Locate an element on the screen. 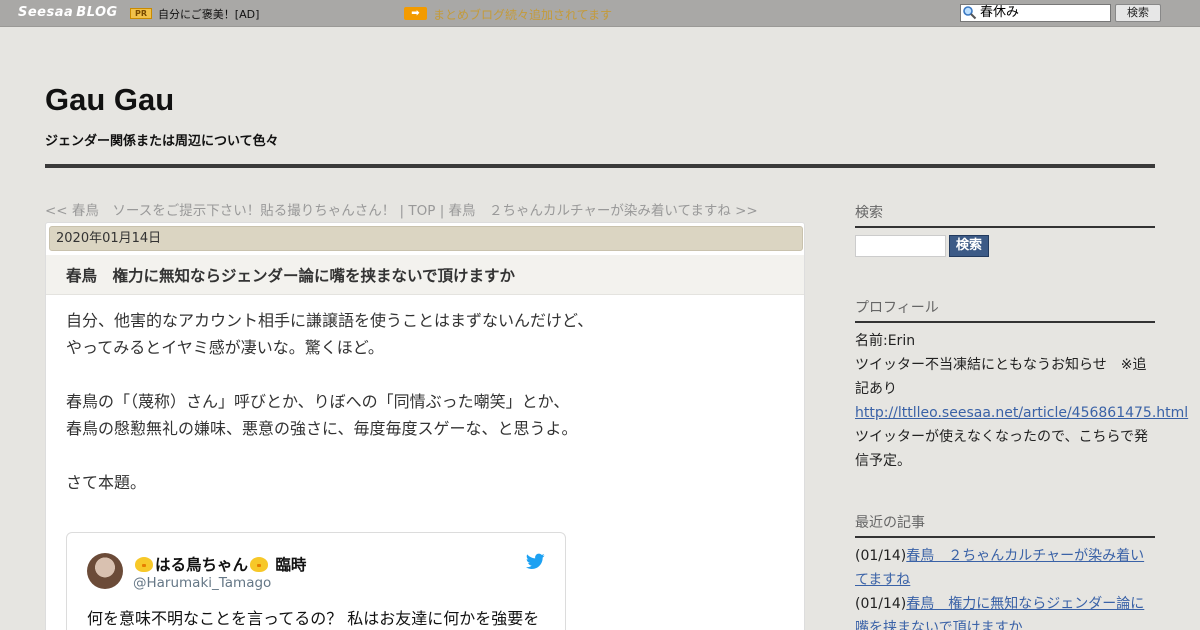 This screenshot has width=1200, height=630. sidebar-search-button: 検索 is located at coordinates (969, 246).